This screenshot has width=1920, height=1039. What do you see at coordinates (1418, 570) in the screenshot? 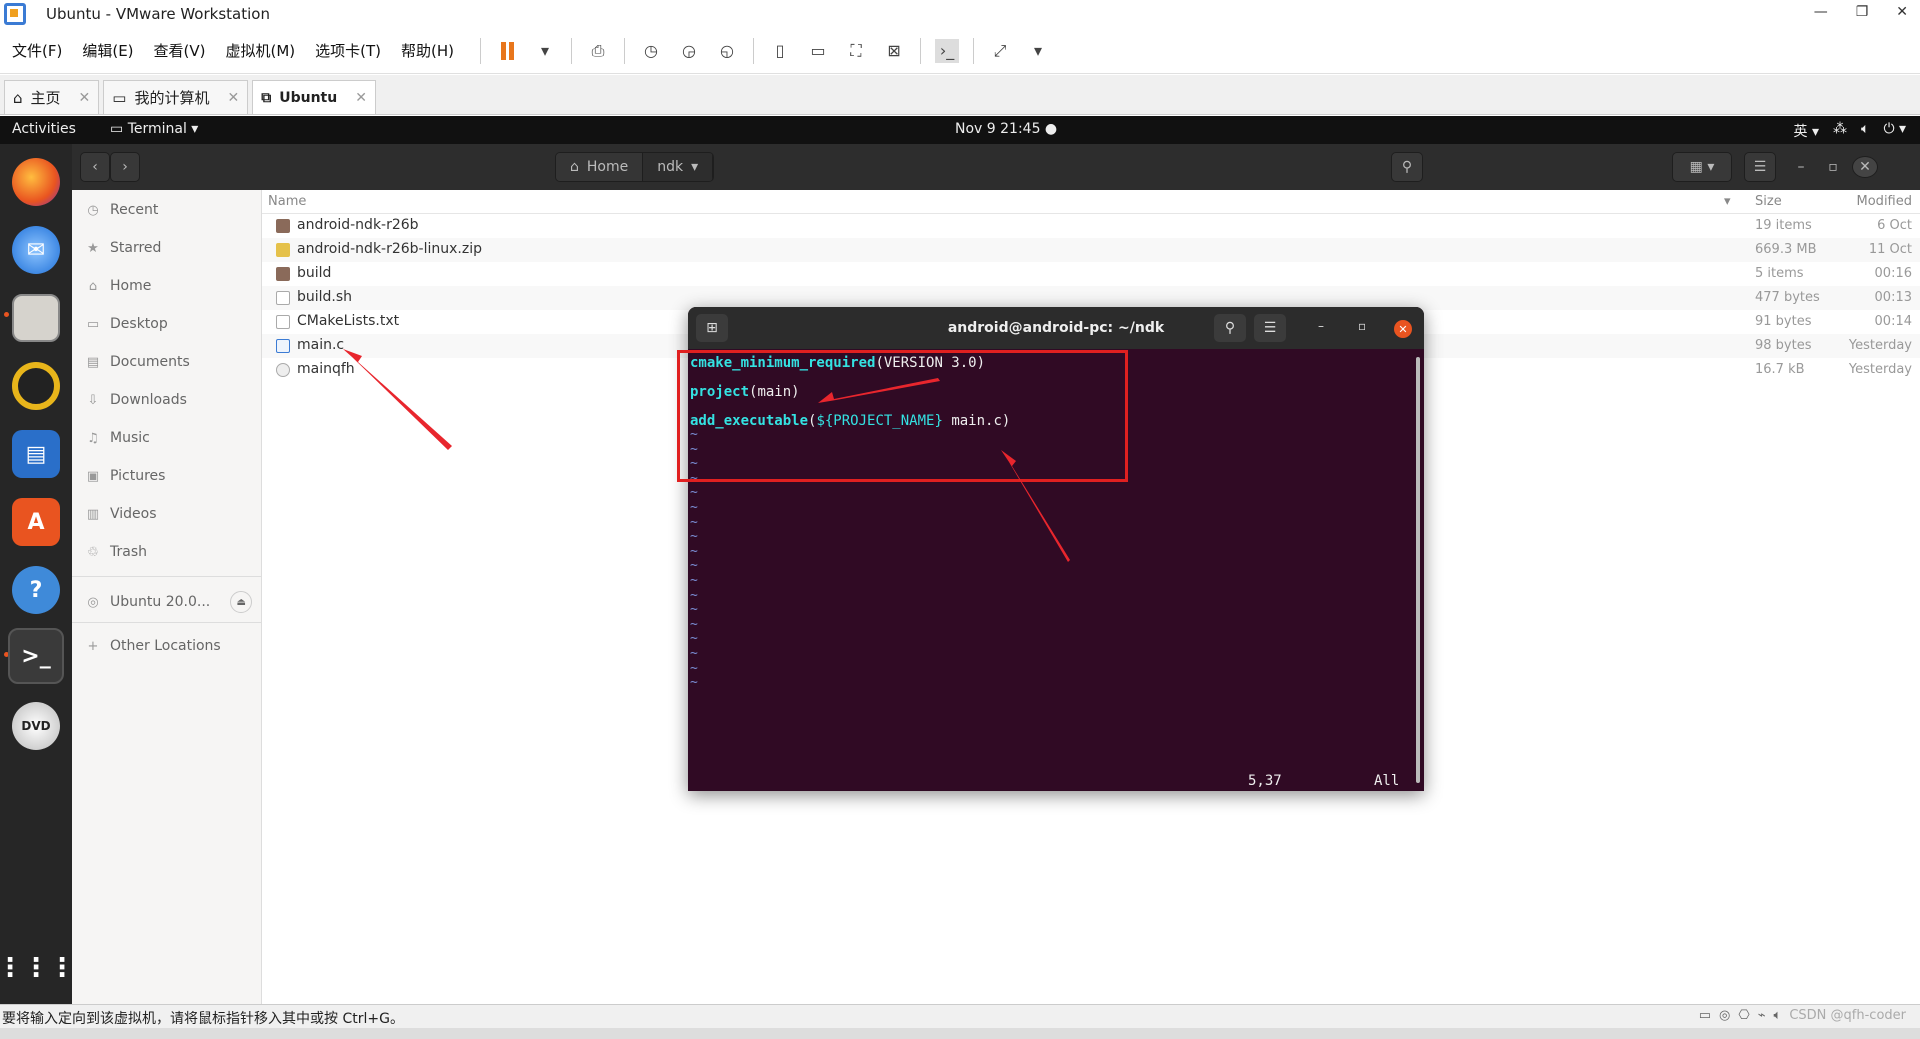
I see `scrollbar` at bounding box center [1418, 570].